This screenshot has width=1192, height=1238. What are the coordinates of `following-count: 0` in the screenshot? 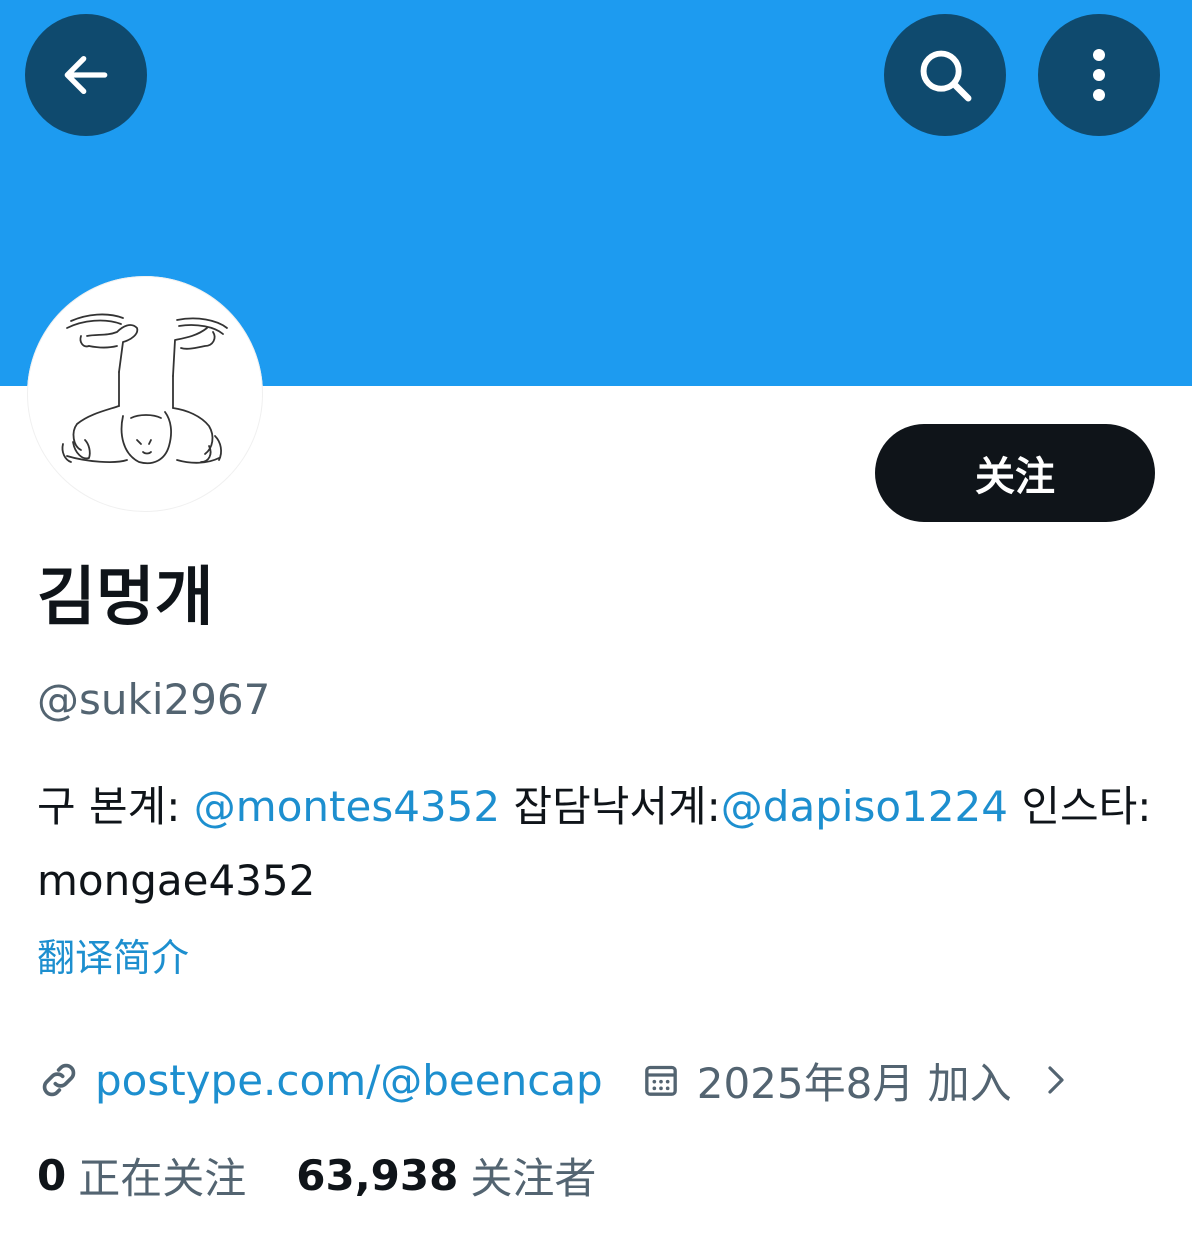 It's located at (52, 1175).